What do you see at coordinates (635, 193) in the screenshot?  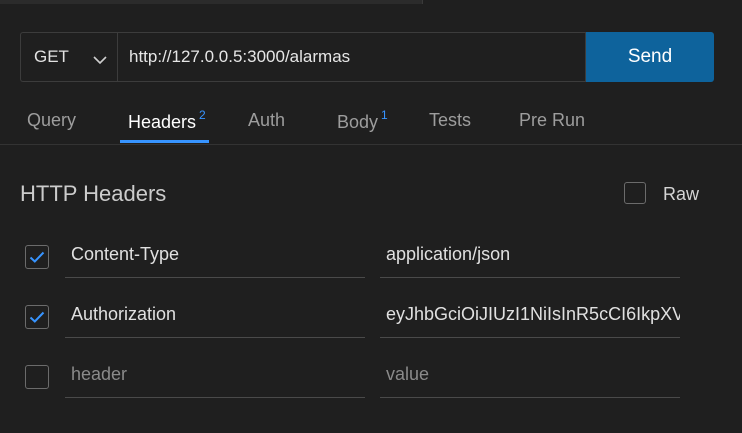 I see `raw-checkbox` at bounding box center [635, 193].